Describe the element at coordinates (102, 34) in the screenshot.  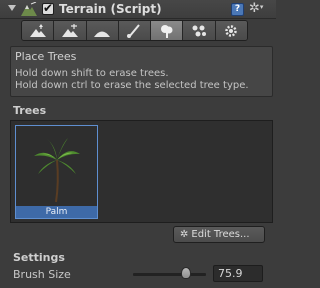
I see `smooth-height-icon` at that location.